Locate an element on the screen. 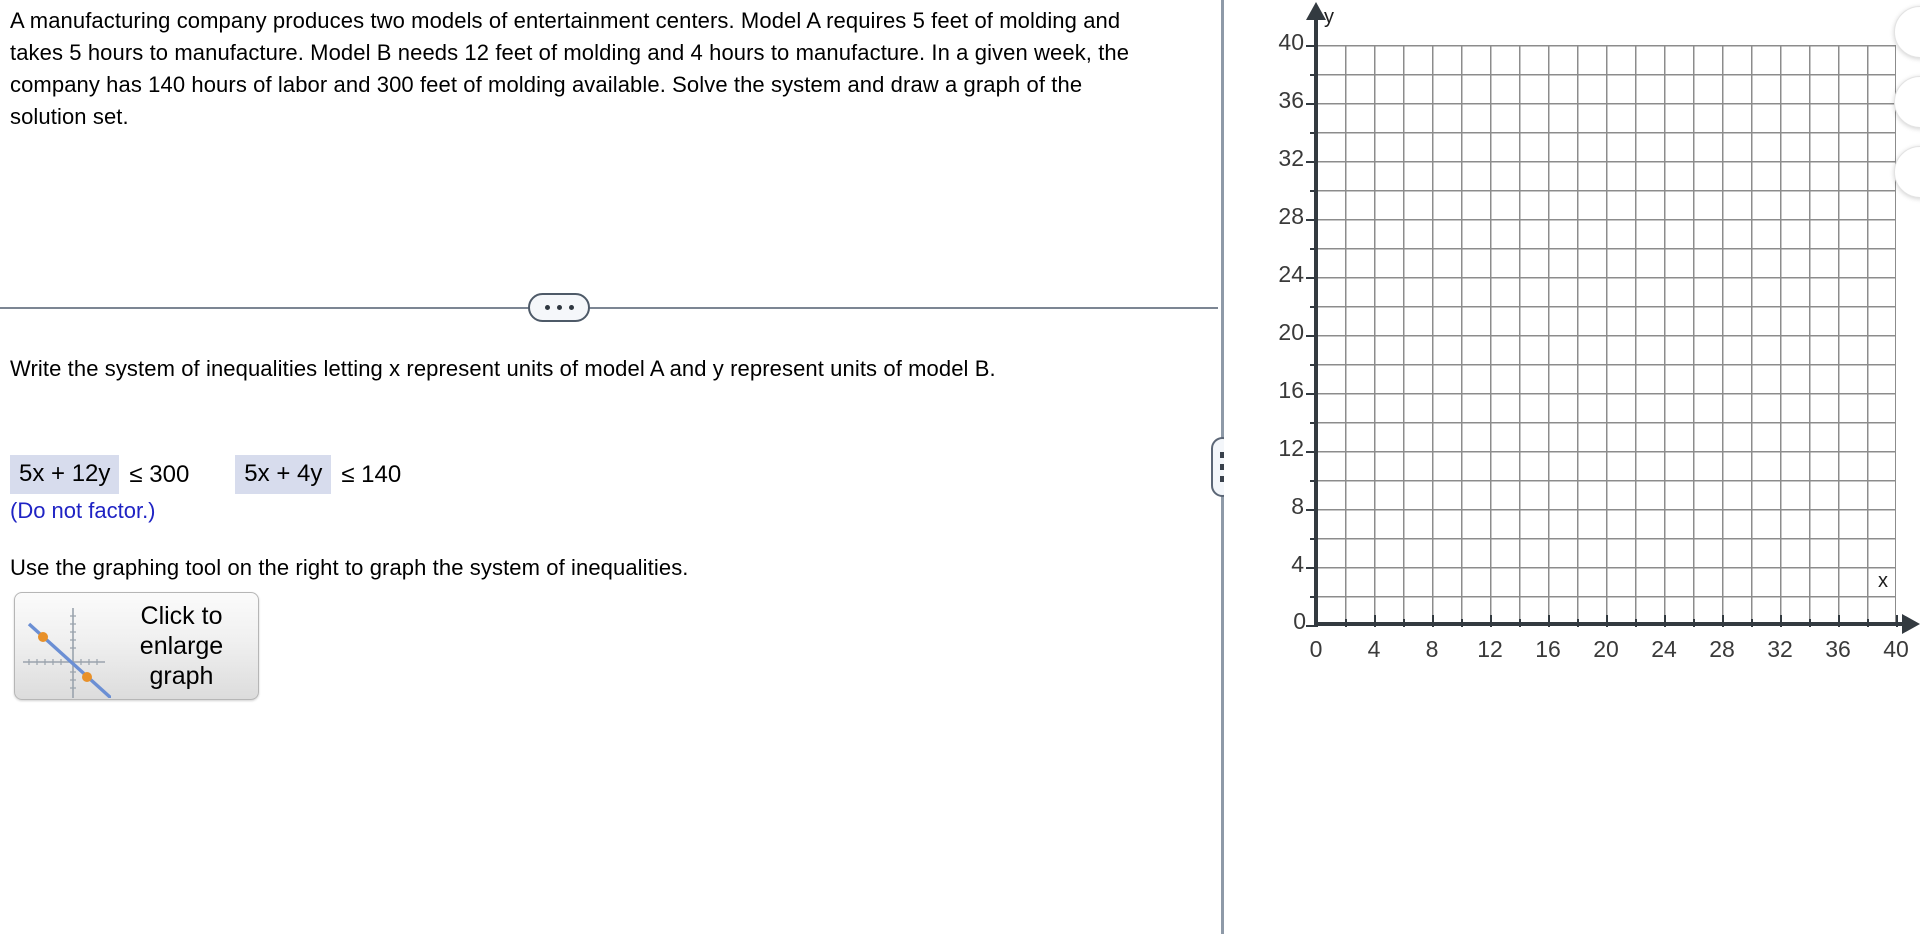  y-axis is located at coordinates (1316, 322).